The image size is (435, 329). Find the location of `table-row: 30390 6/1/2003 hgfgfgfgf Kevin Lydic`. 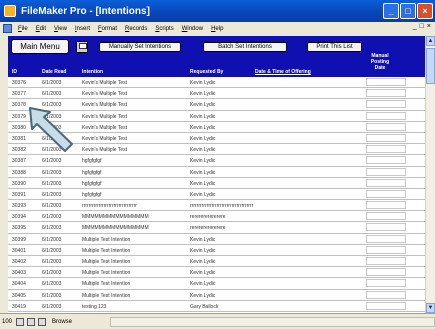

table-row: 30390 6/1/2003 hgfgfgfgf Kevin Lydic is located at coordinates (216, 183).